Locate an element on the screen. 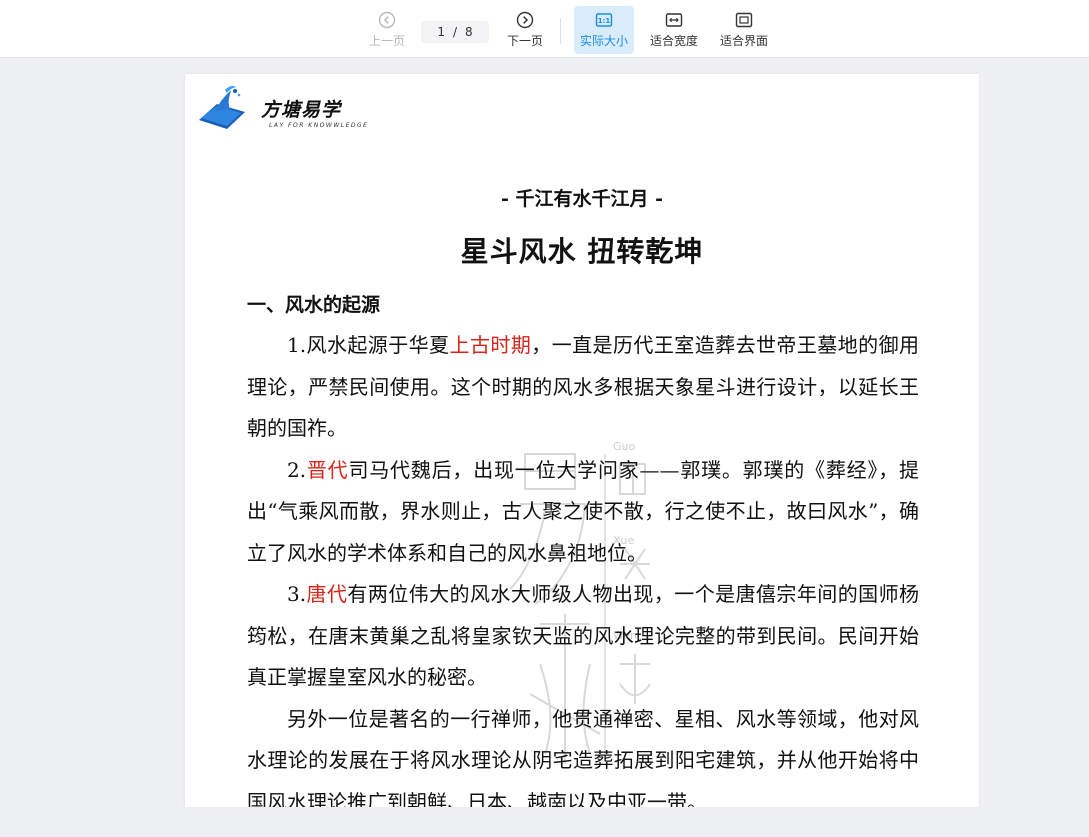 This screenshot has height=837, width=1089. prev-page-button: 上一页 is located at coordinates (387, 30).